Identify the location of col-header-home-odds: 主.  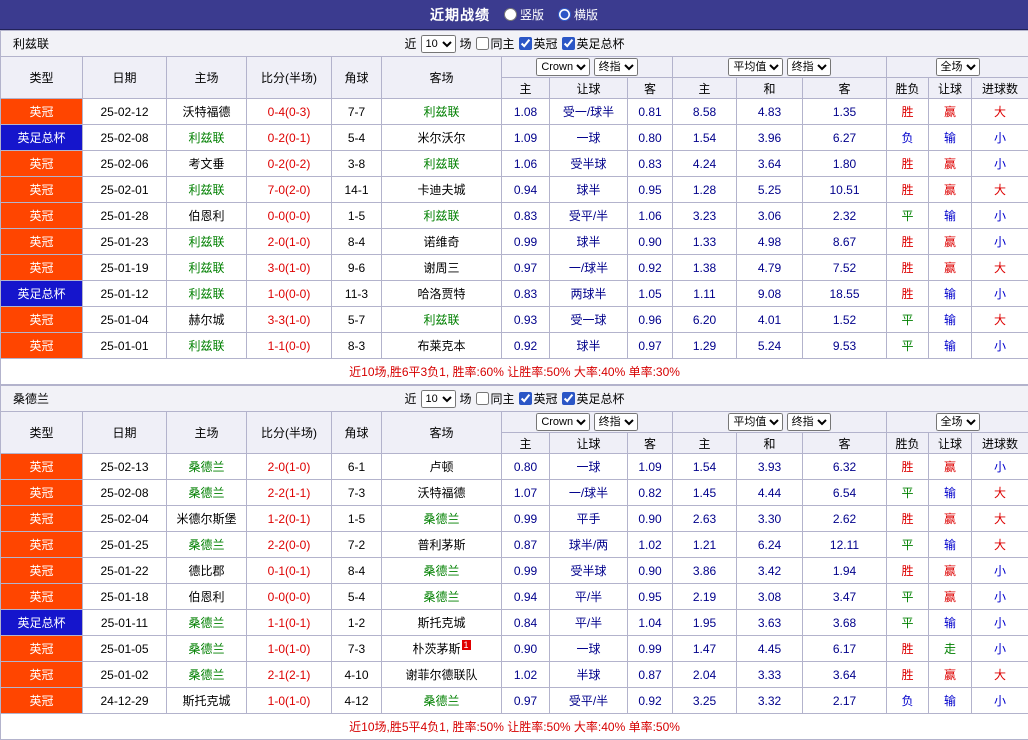
(526, 443).